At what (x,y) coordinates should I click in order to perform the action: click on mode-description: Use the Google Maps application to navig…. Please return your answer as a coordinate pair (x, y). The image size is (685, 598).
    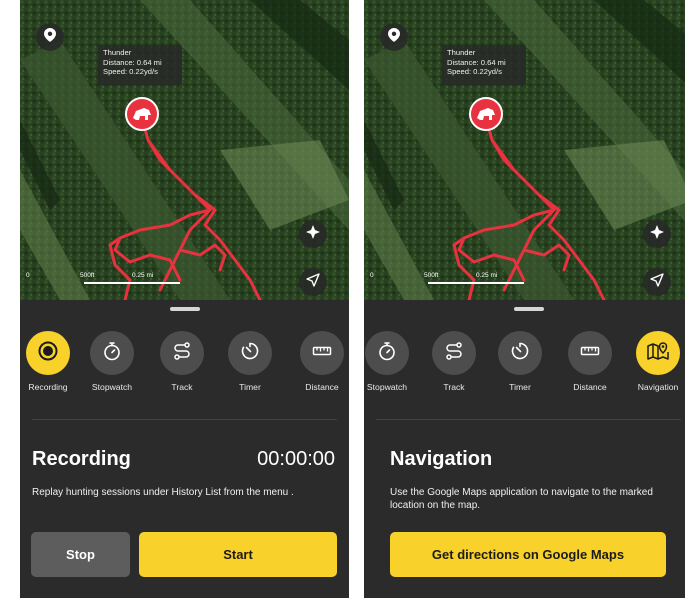
    Looking at the image, I should click on (521, 499).